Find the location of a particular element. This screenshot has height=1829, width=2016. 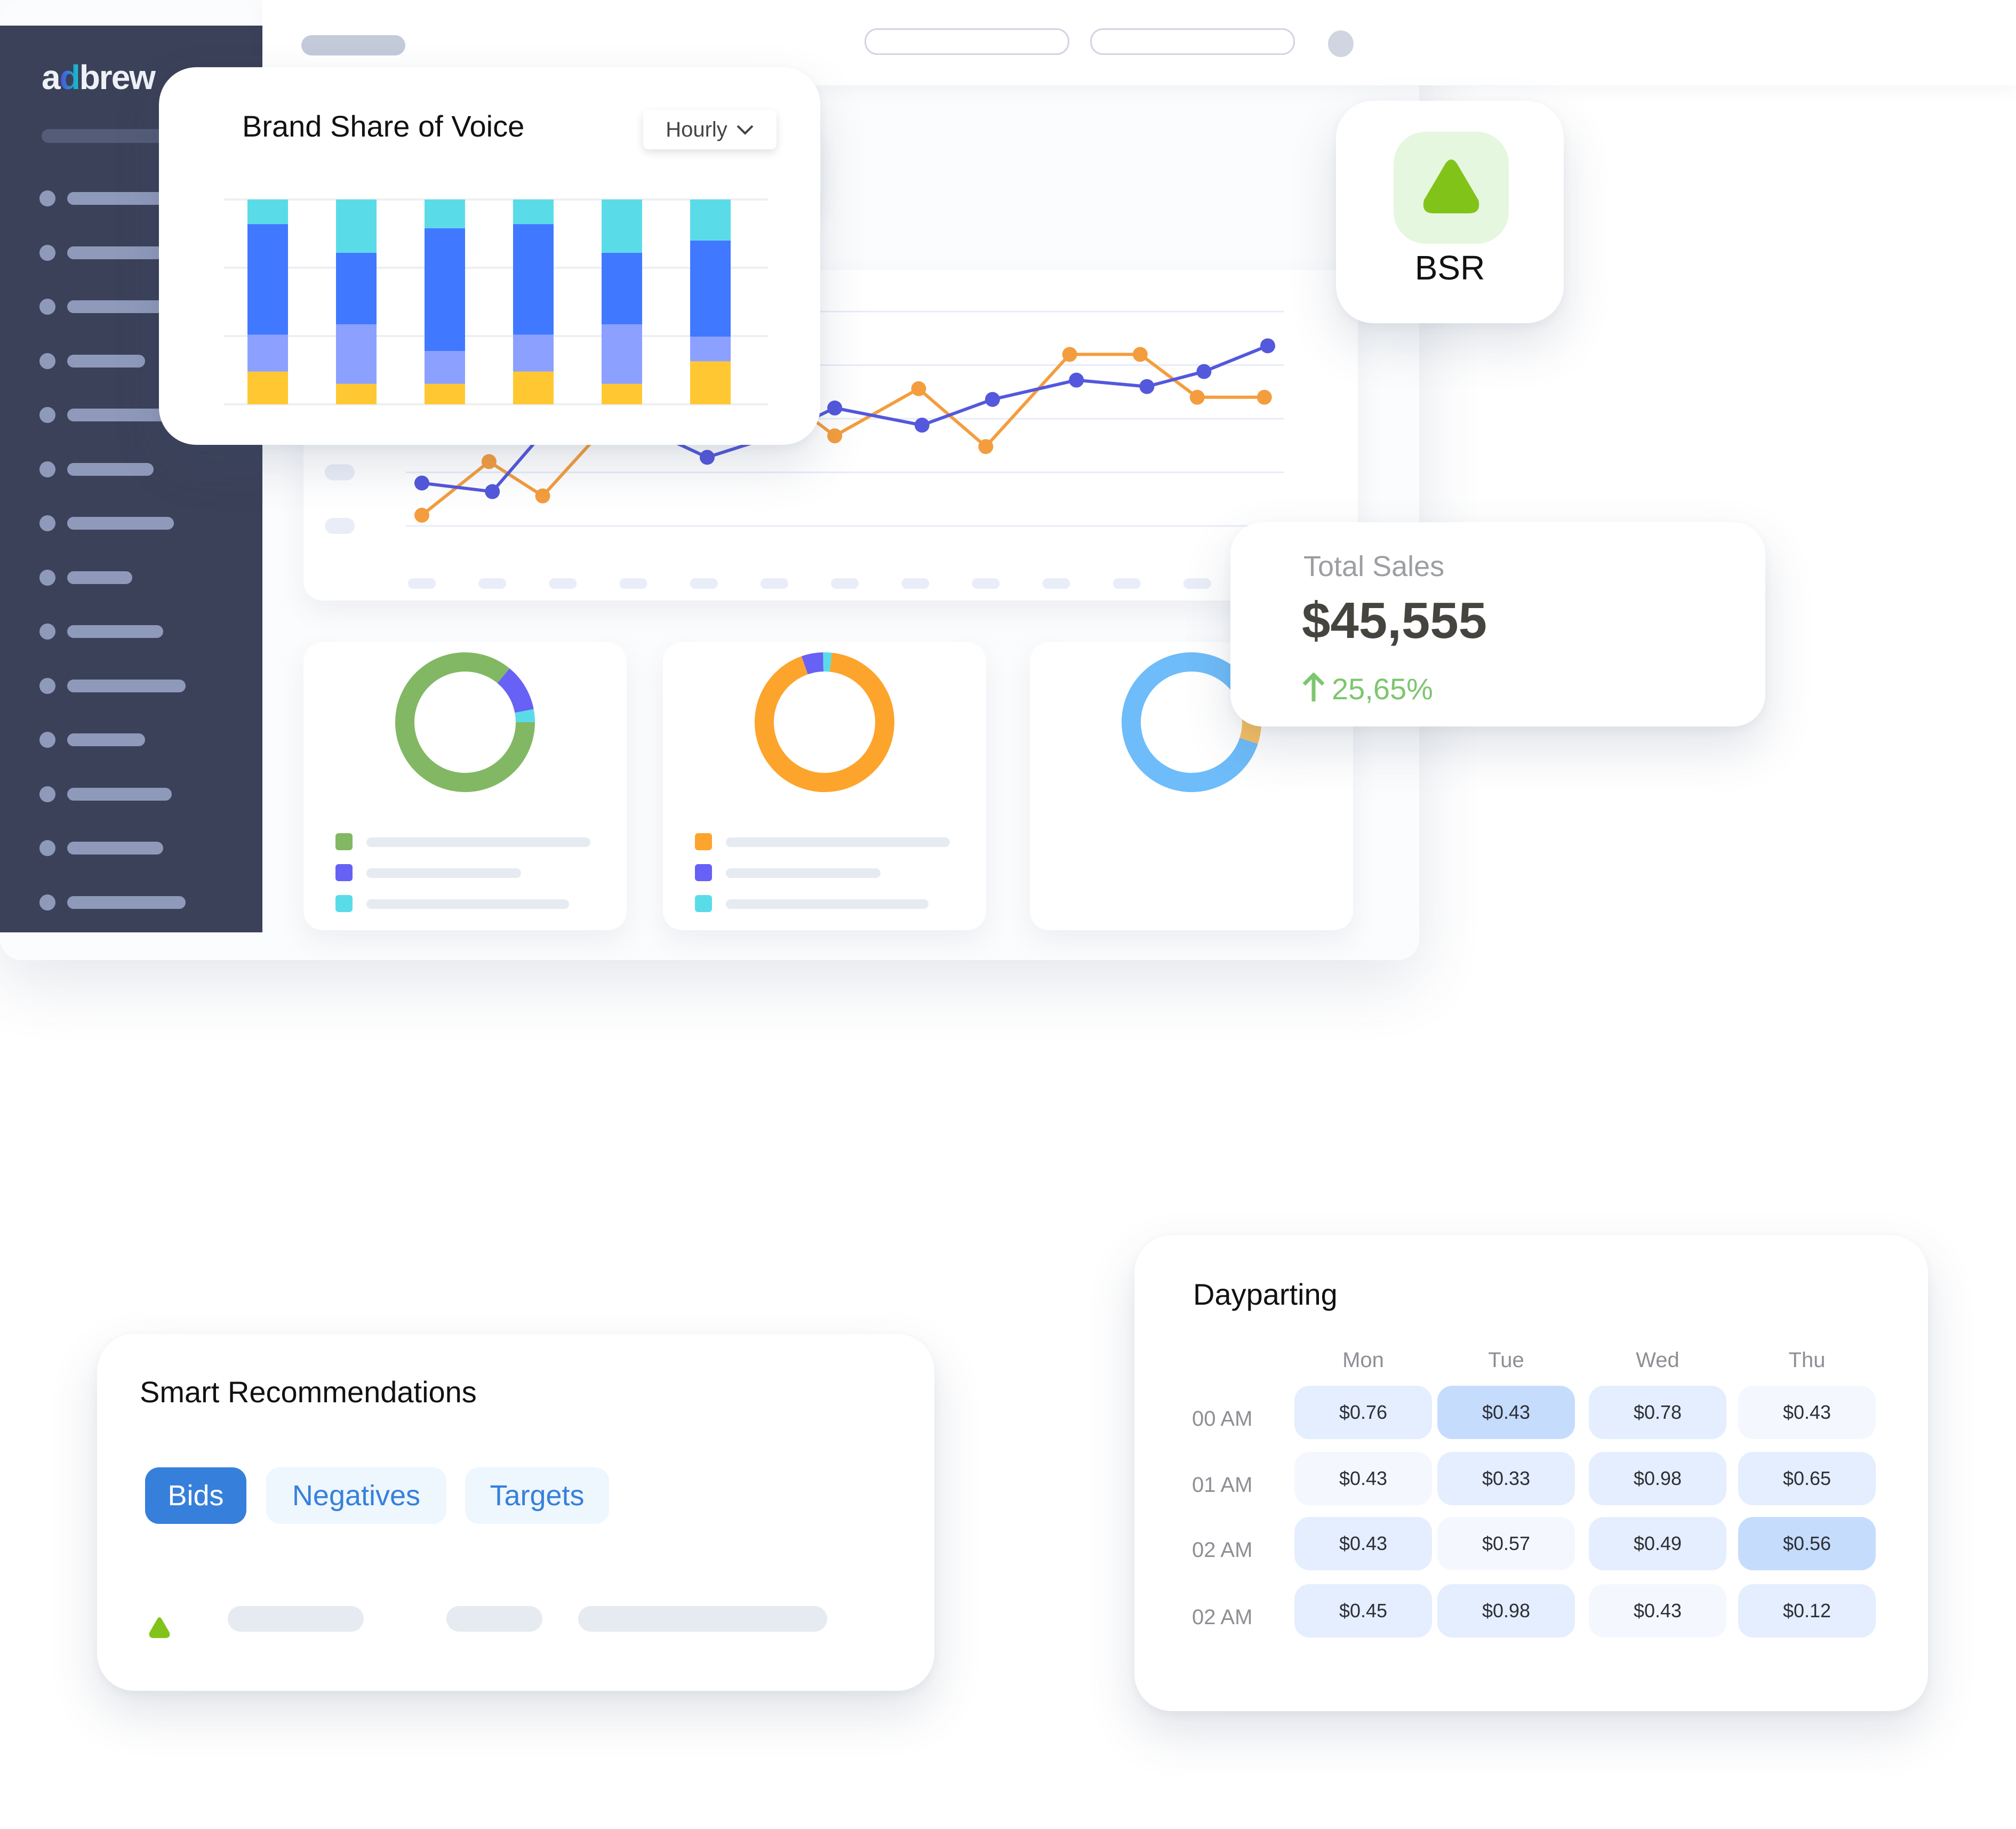

arrow-up-icon is located at coordinates (1313, 688).